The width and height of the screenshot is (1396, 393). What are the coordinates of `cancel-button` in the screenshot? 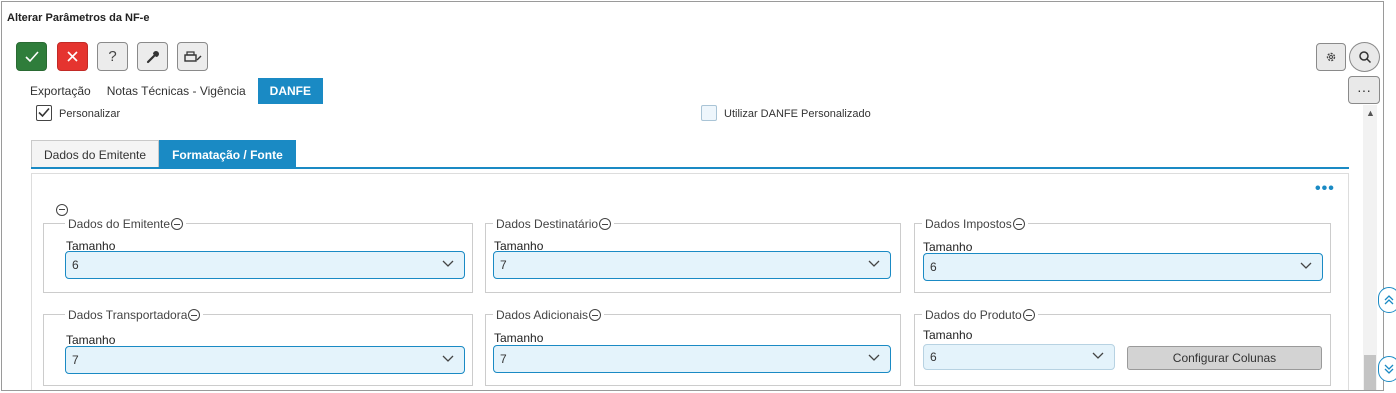 It's located at (72, 56).